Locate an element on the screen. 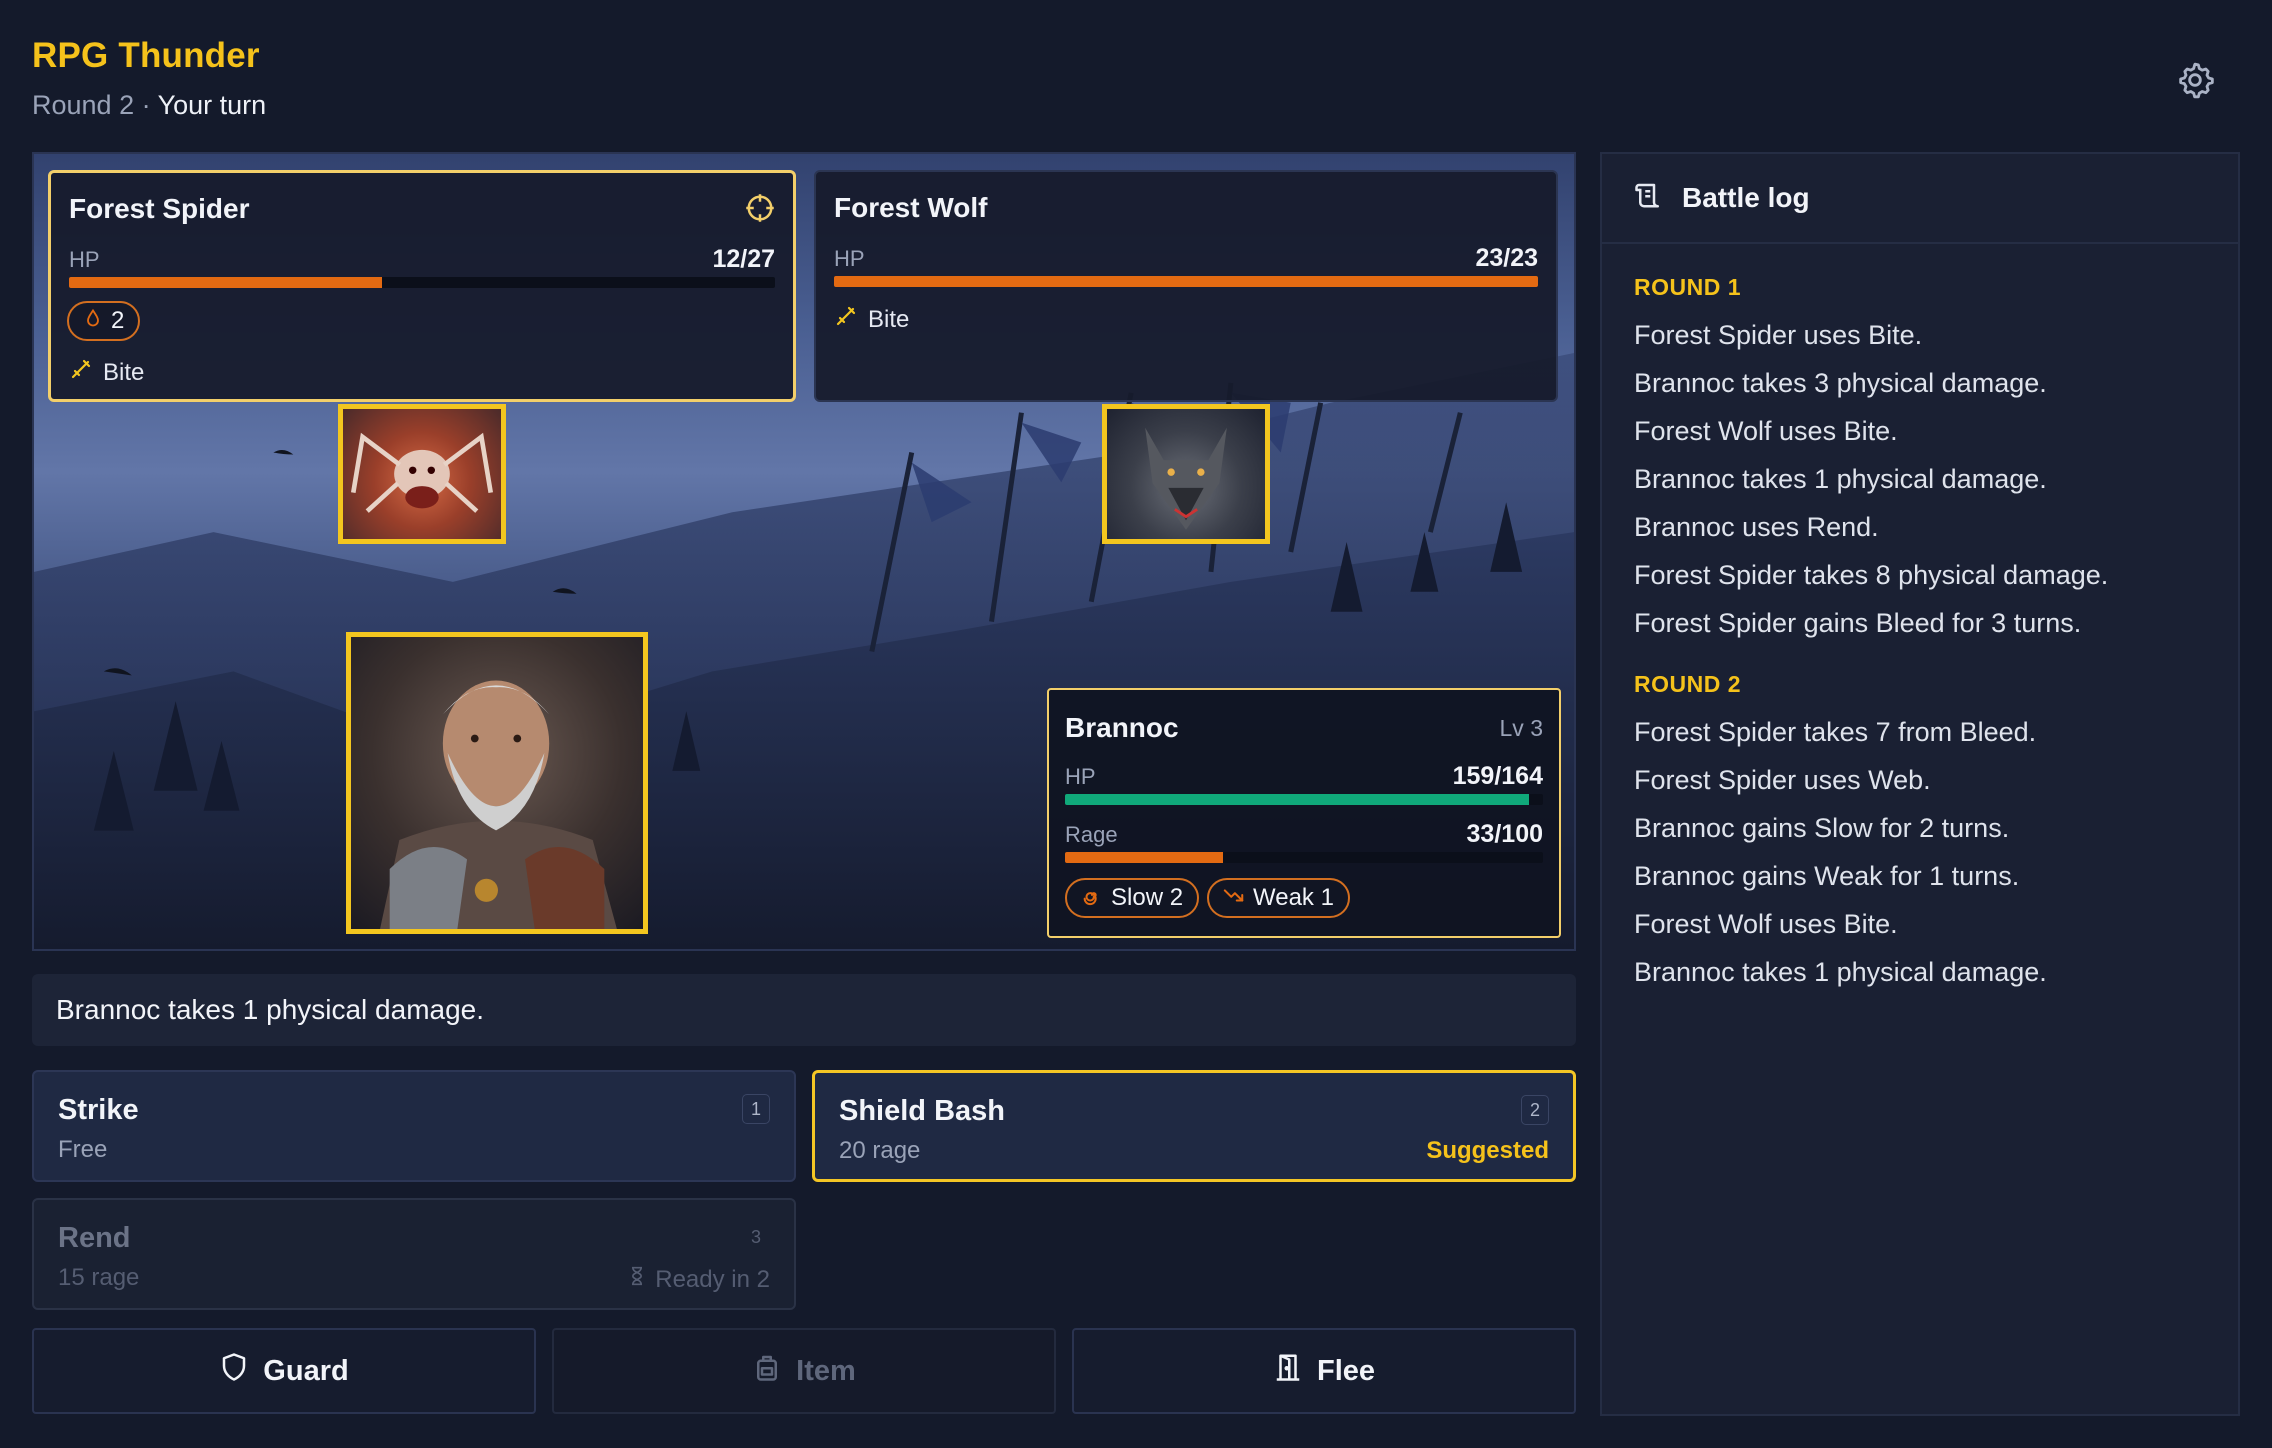 Image resolution: width=2272 pixels, height=1448 pixels. enemy-name: Forest Wolf is located at coordinates (911, 207).